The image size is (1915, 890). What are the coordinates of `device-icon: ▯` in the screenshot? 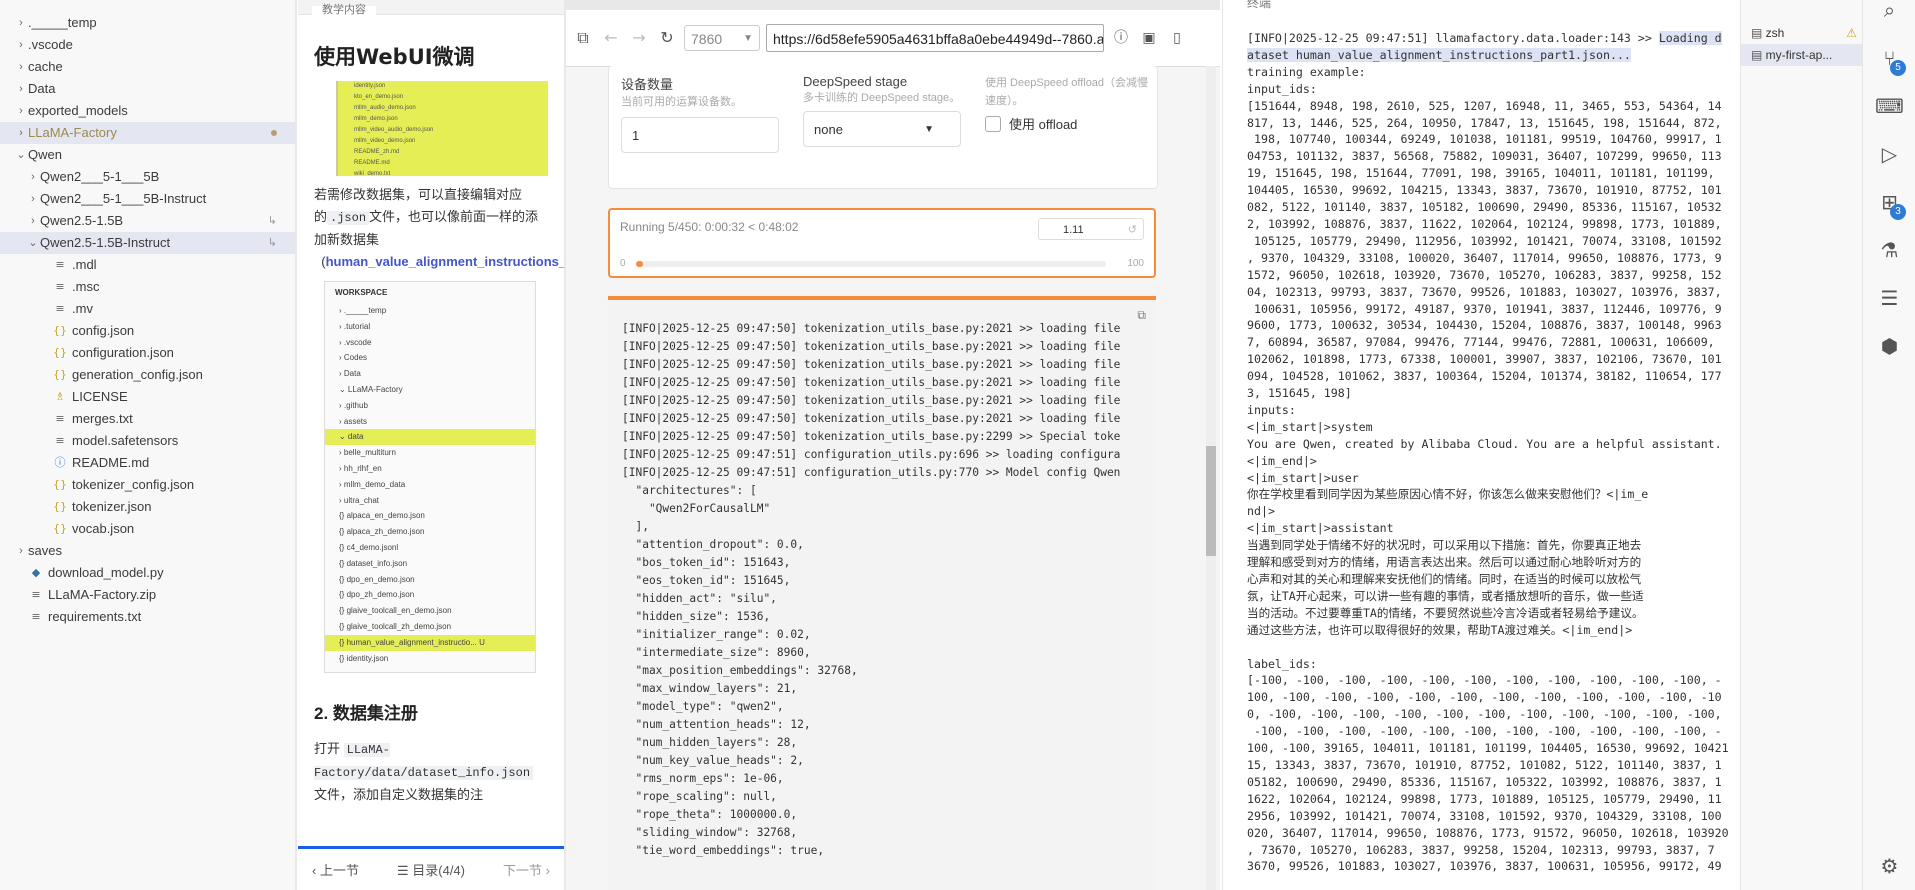 It's located at (1177, 38).